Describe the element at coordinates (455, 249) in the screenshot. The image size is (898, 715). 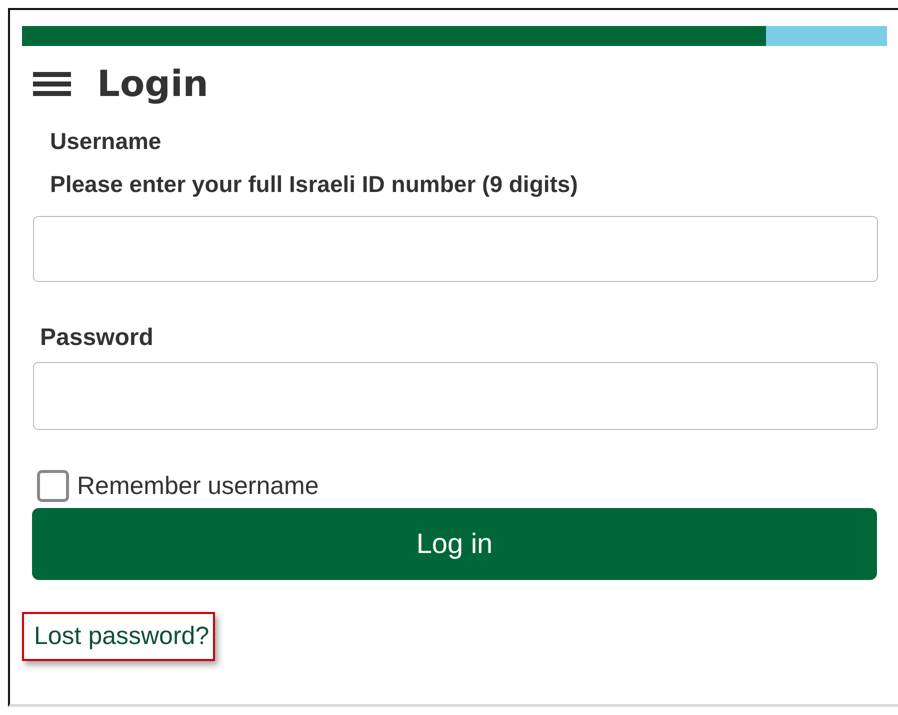
I see `username-field` at that location.